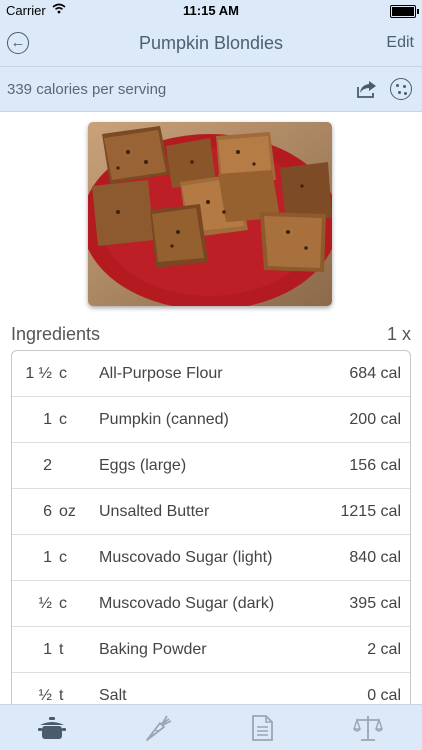 This screenshot has height=750, width=422. I want to click on ingredient-quantity: 2, so click(47, 465).